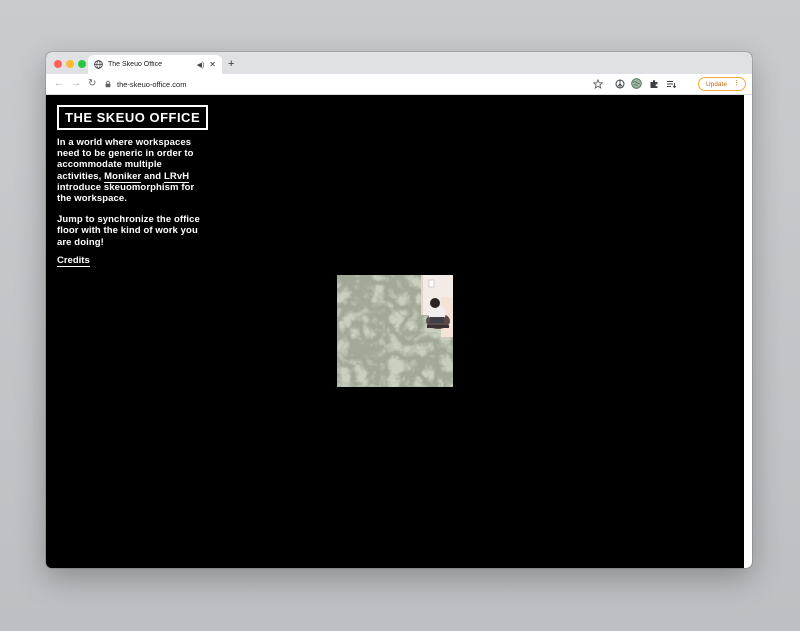  Describe the element at coordinates (653, 83) in the screenshot. I see `extensions-puzzle-icon` at that location.